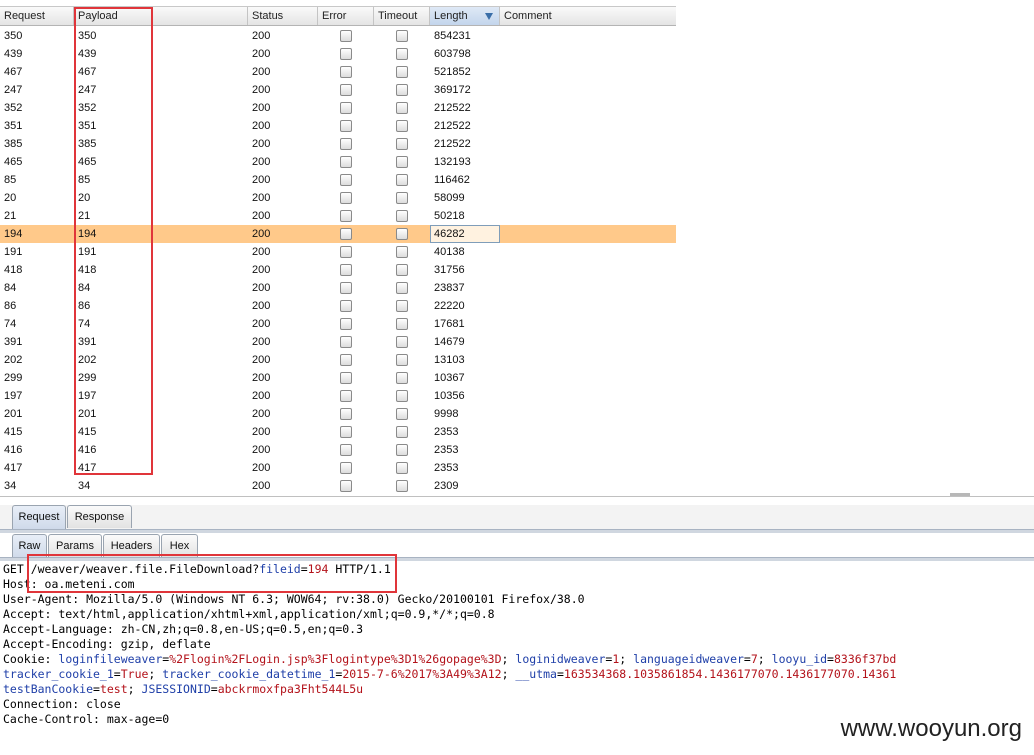 The width and height of the screenshot is (1034, 755). I want to click on table-row: 417 417 200 2353, so click(338, 468).